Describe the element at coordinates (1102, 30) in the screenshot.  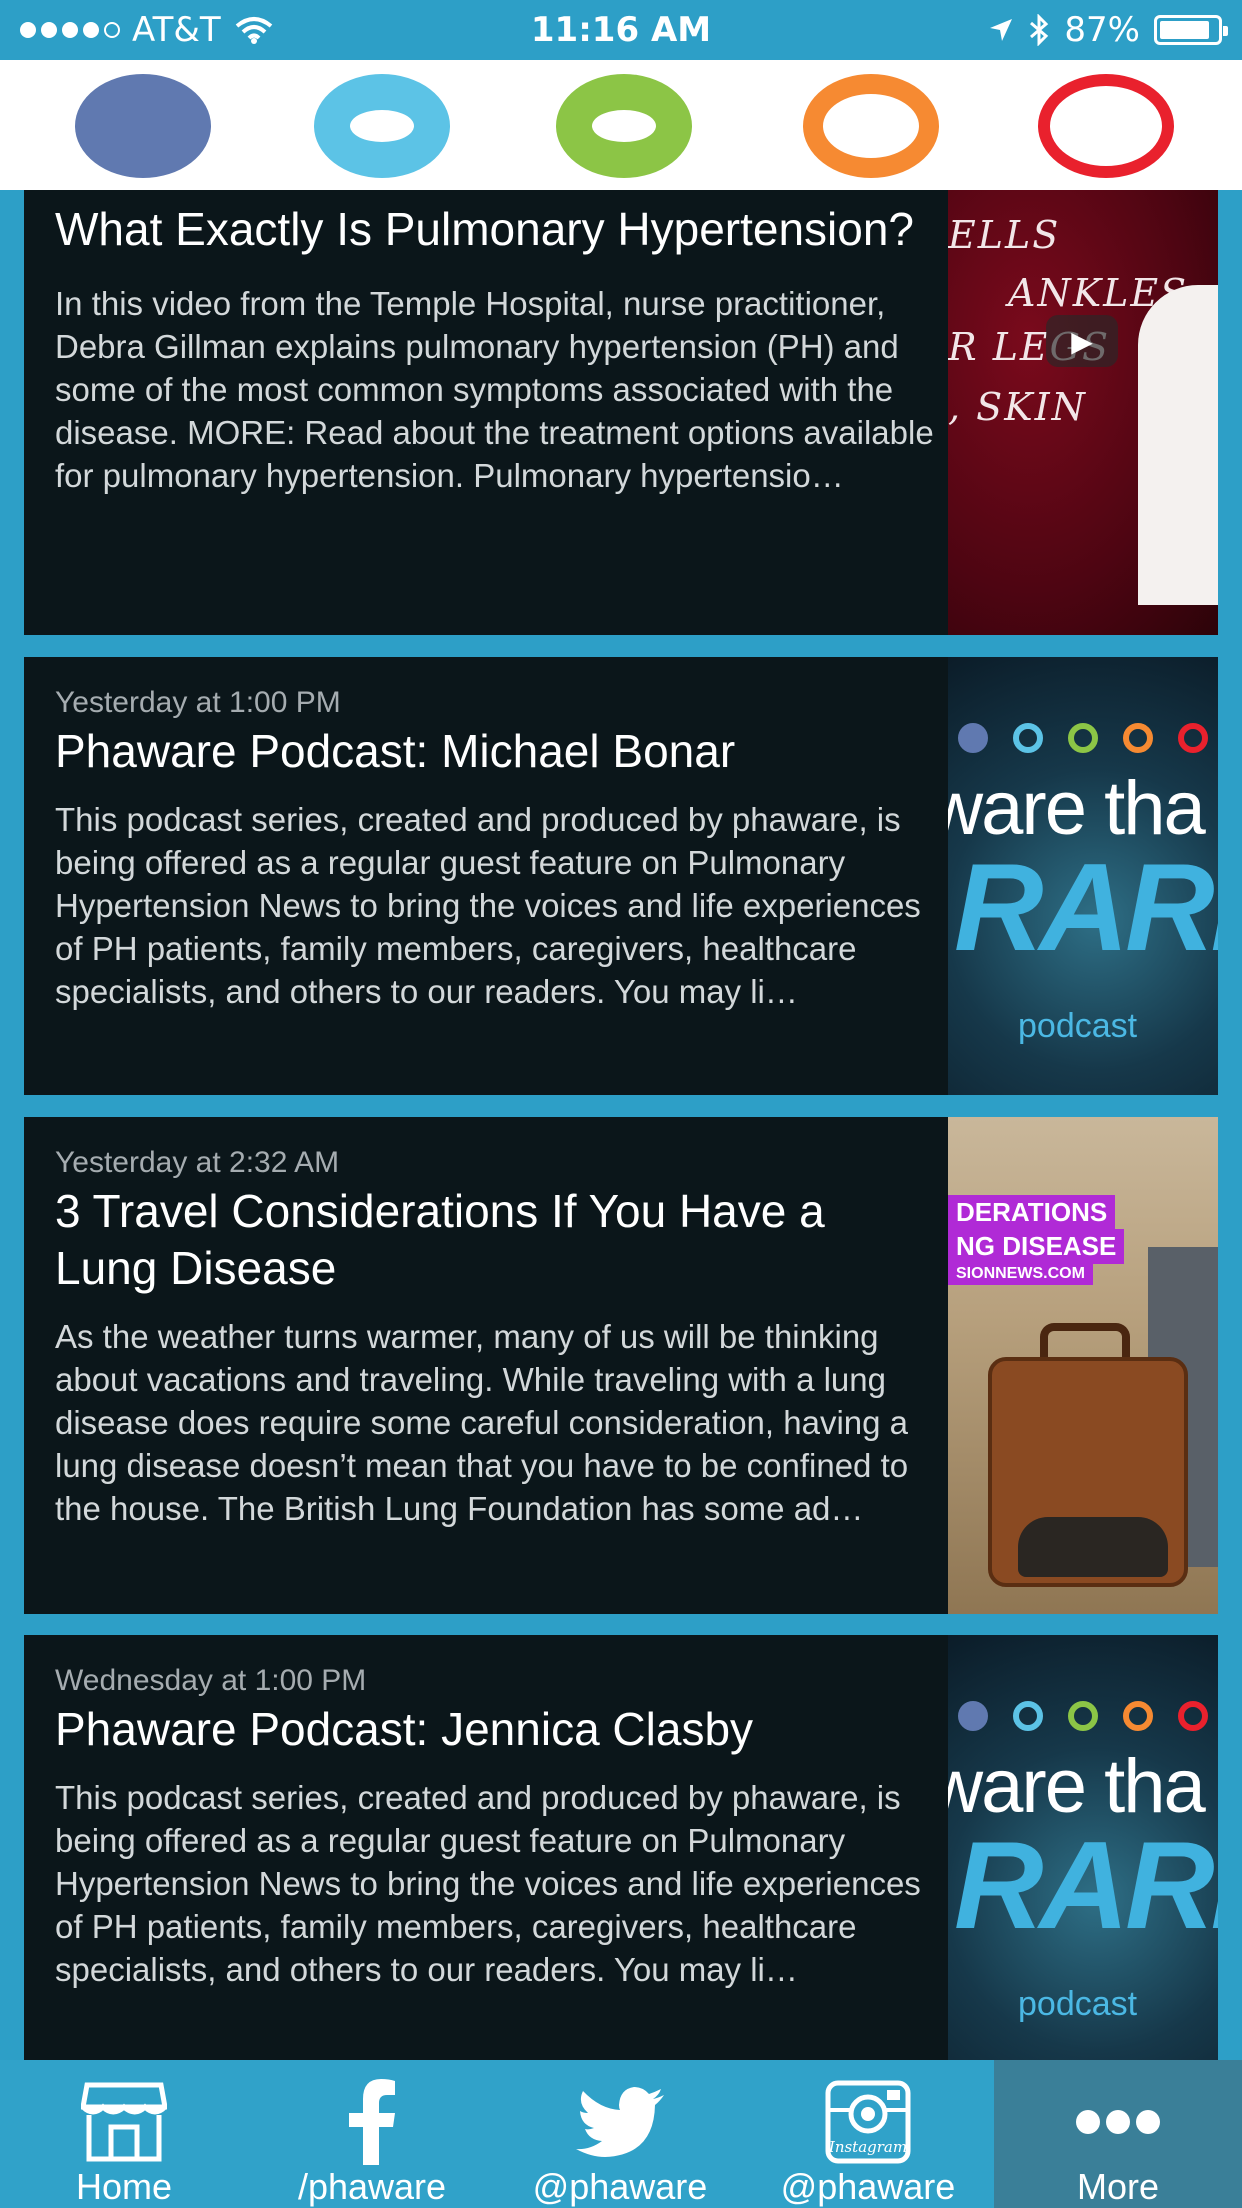
I see `battery-percent: 87%` at that location.